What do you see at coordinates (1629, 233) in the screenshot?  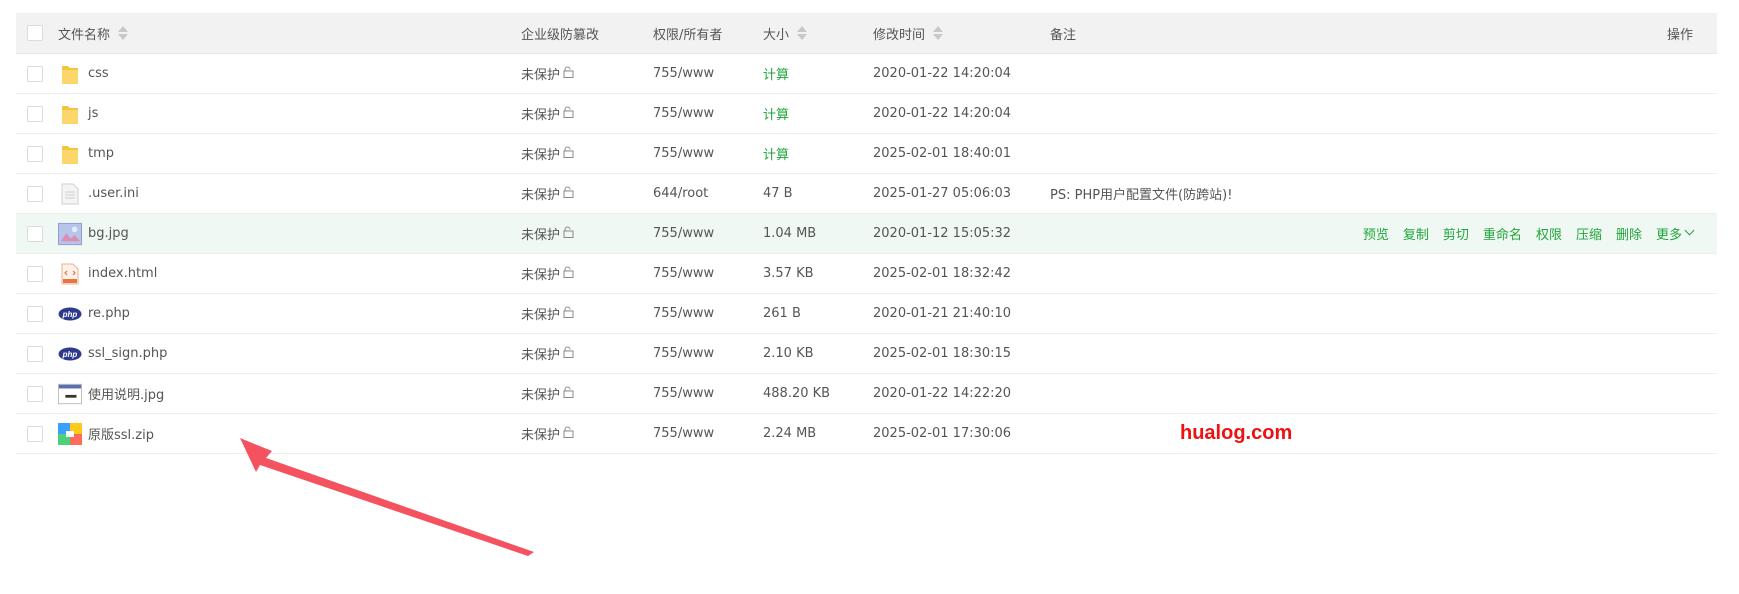 I see `row-action-button: 删除` at bounding box center [1629, 233].